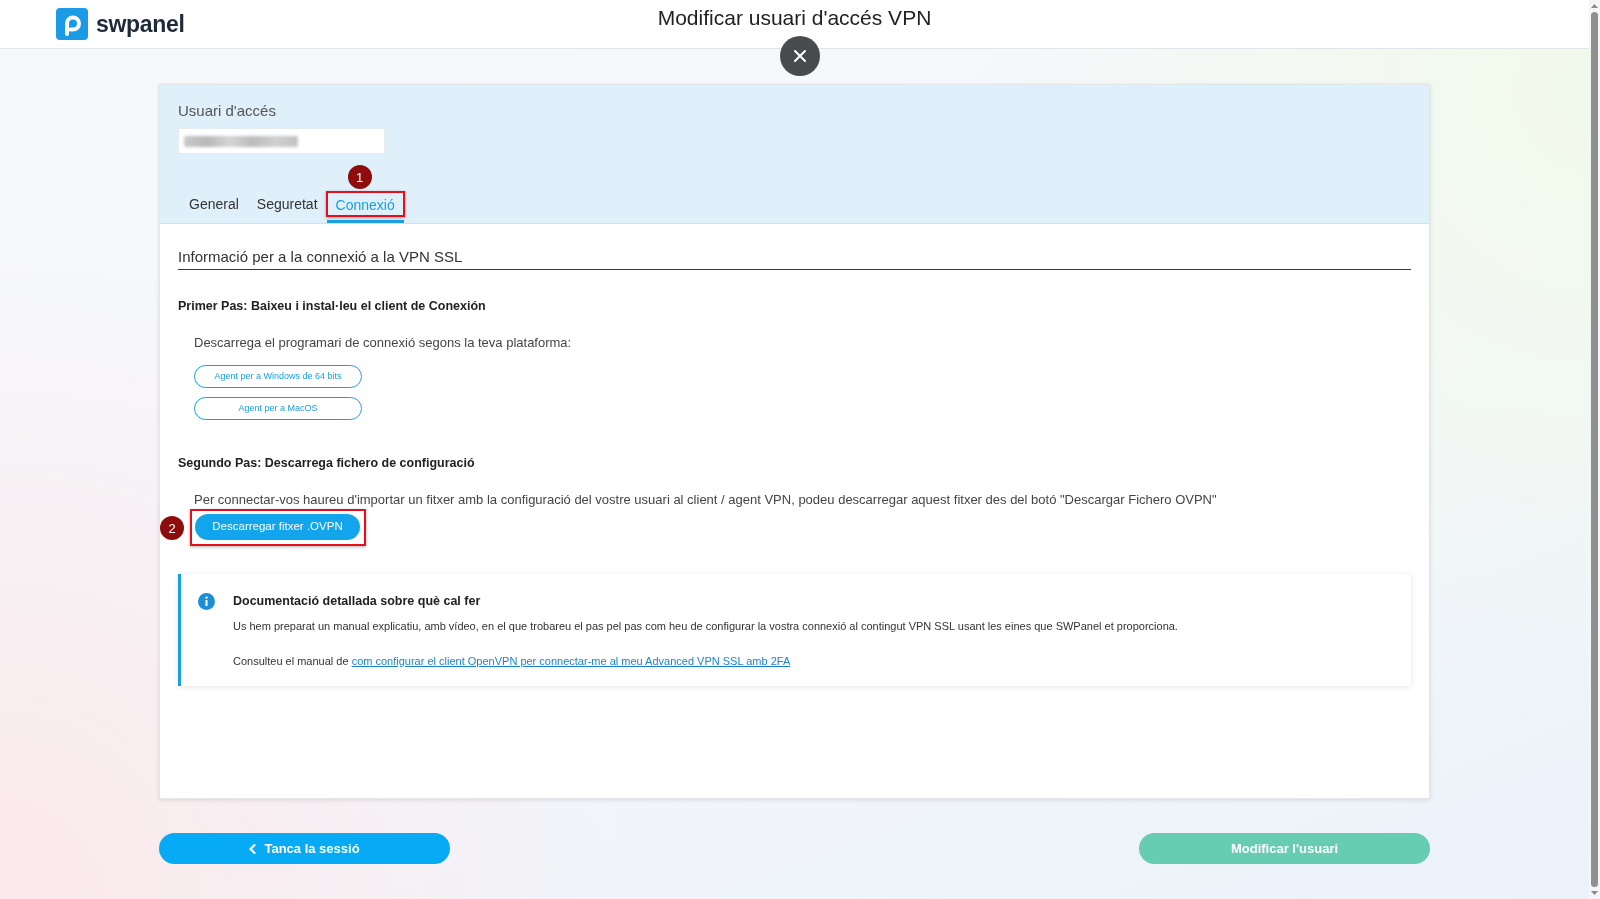 This screenshot has height=899, width=1600. What do you see at coordinates (326, 463) in the screenshot?
I see `step-title: Segundo Pas: Descarrega fichero de configuració` at bounding box center [326, 463].